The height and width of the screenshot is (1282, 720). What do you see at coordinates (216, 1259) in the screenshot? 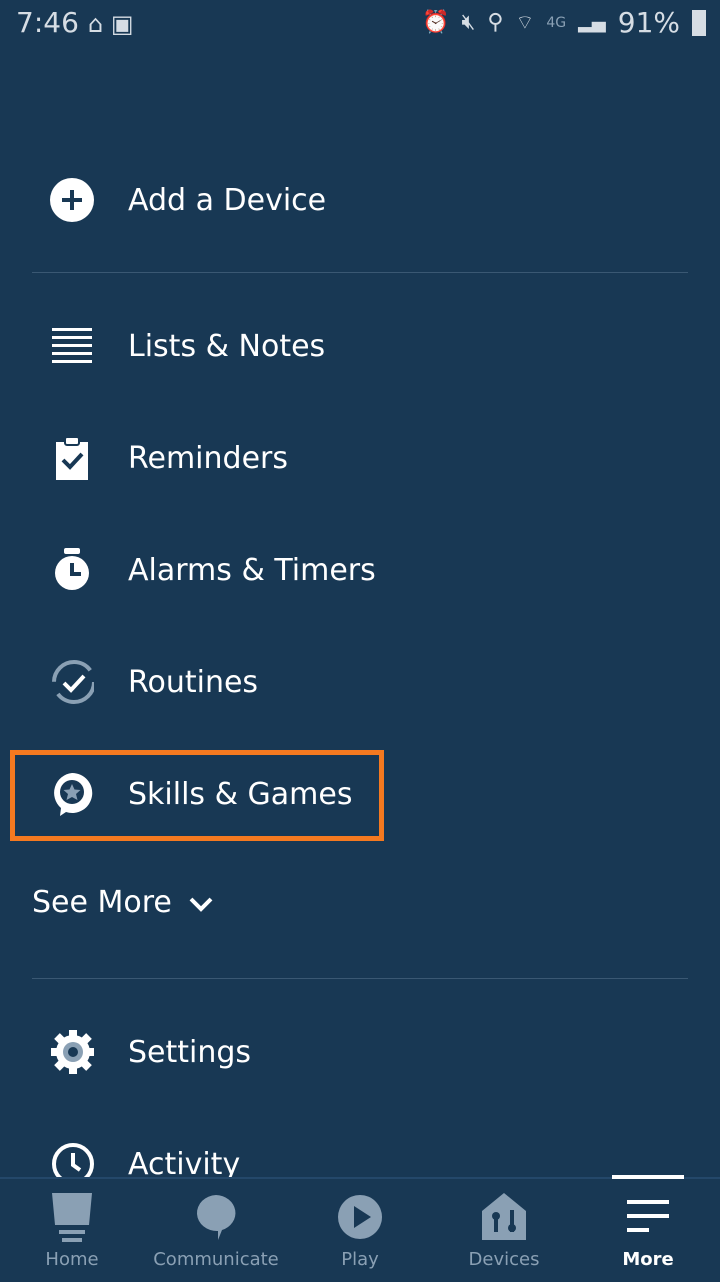
I see `tab-label: Communicate` at bounding box center [216, 1259].